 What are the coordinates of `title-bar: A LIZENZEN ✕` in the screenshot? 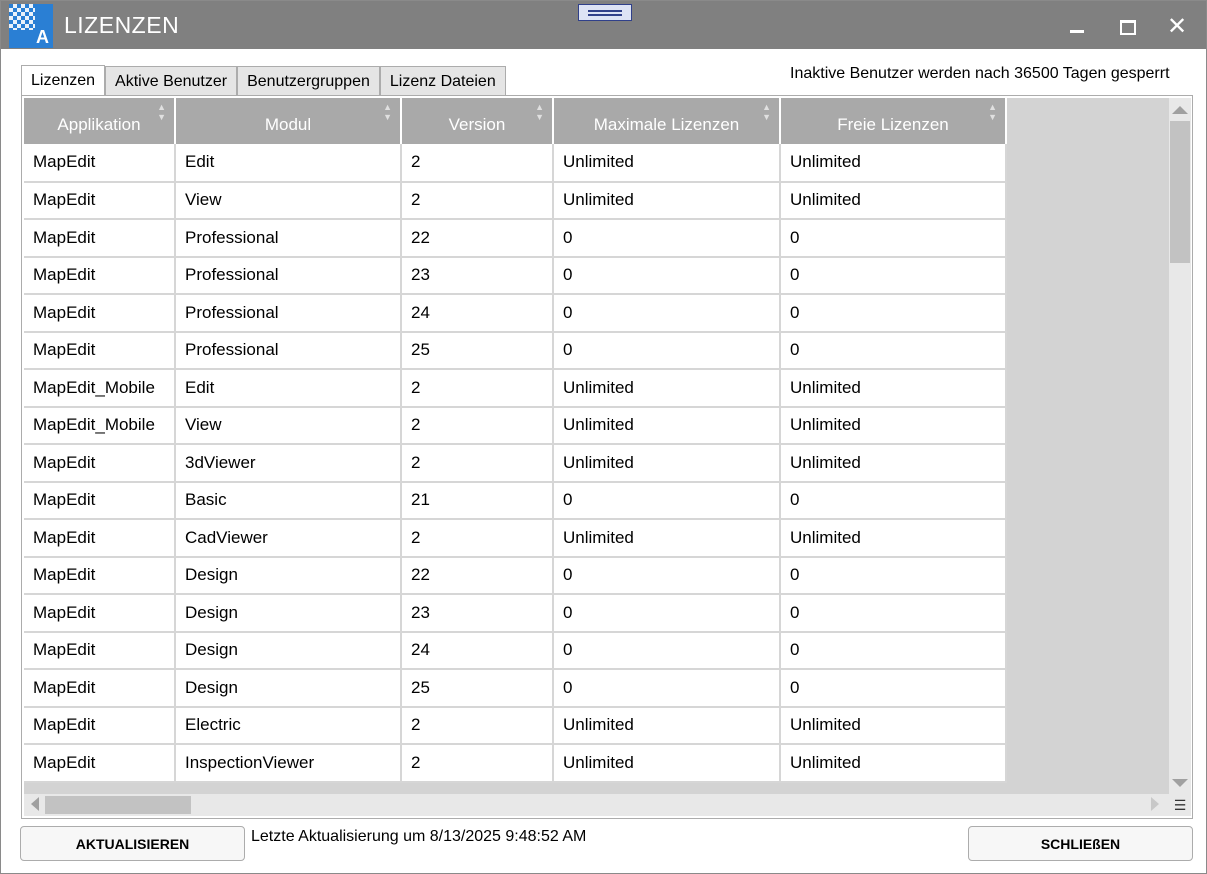 It's located at (603, 25).